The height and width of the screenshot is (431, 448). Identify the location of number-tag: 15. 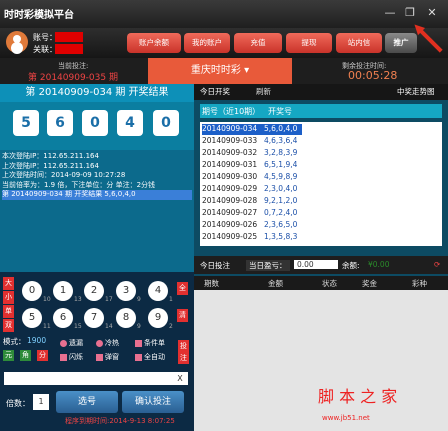
(78, 326).